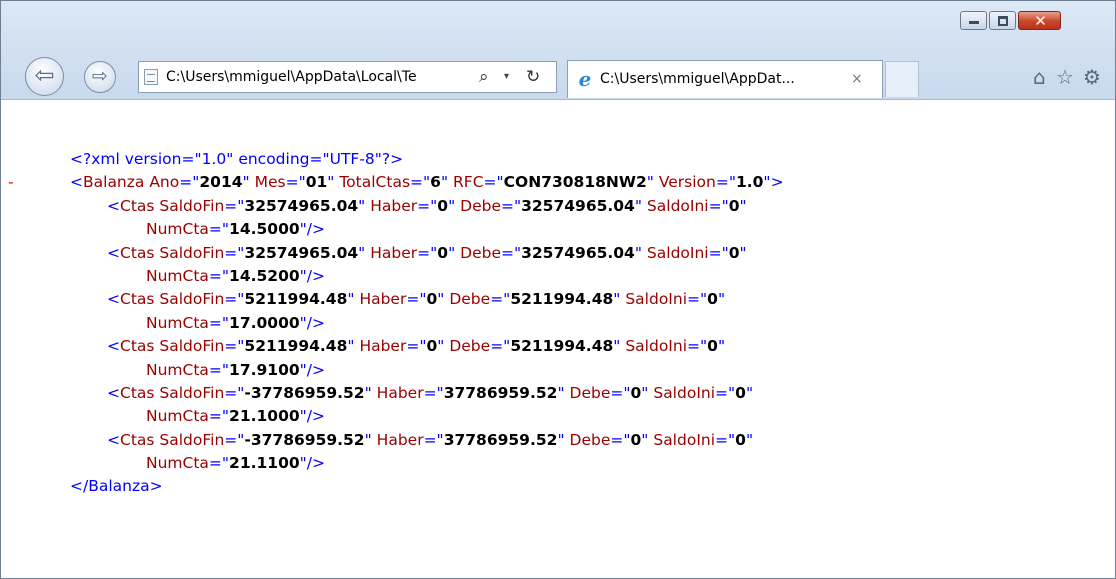 This screenshot has height=579, width=1116. Describe the element at coordinates (114, 182) in the screenshot. I see `root-tag: Balanza` at that location.